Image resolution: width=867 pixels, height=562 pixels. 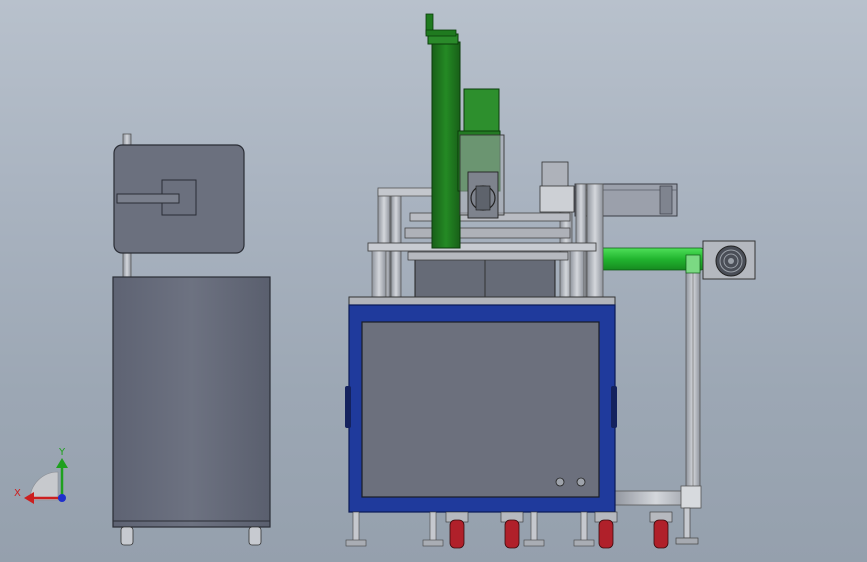 What do you see at coordinates (595, 241) in the screenshot?
I see `arm-post` at bounding box center [595, 241].